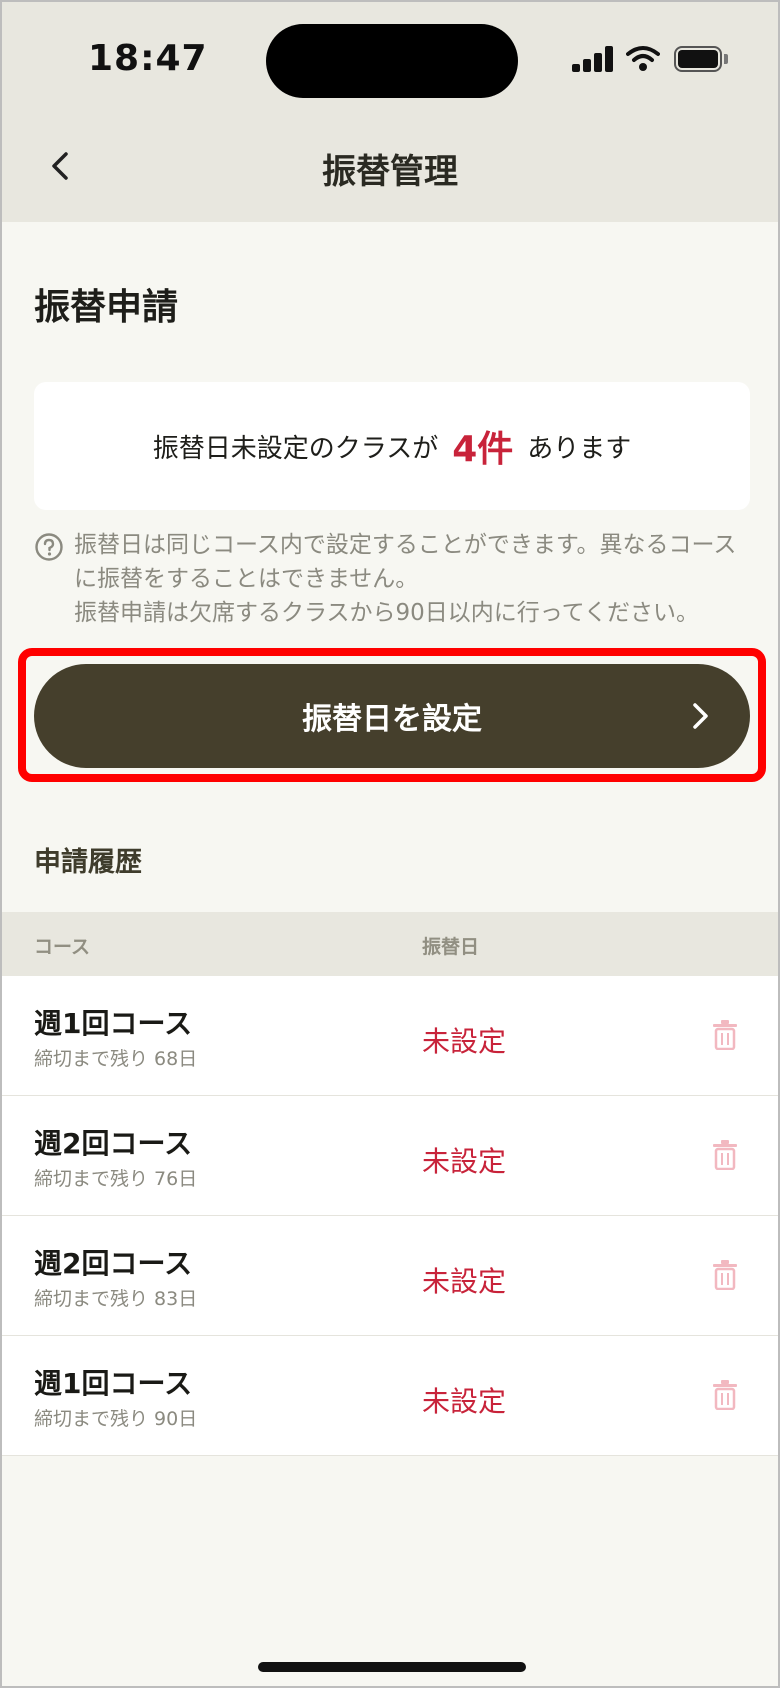  I want to click on section-title: 振替申請, so click(106, 307).